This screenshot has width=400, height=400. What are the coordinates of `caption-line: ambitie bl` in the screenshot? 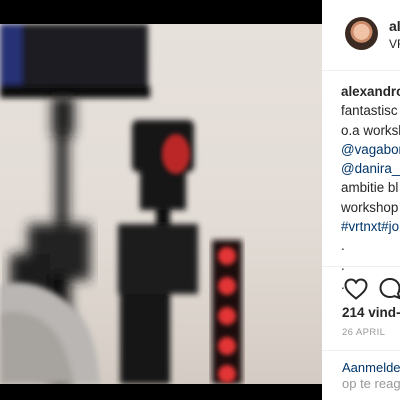 It's located at (370, 188).